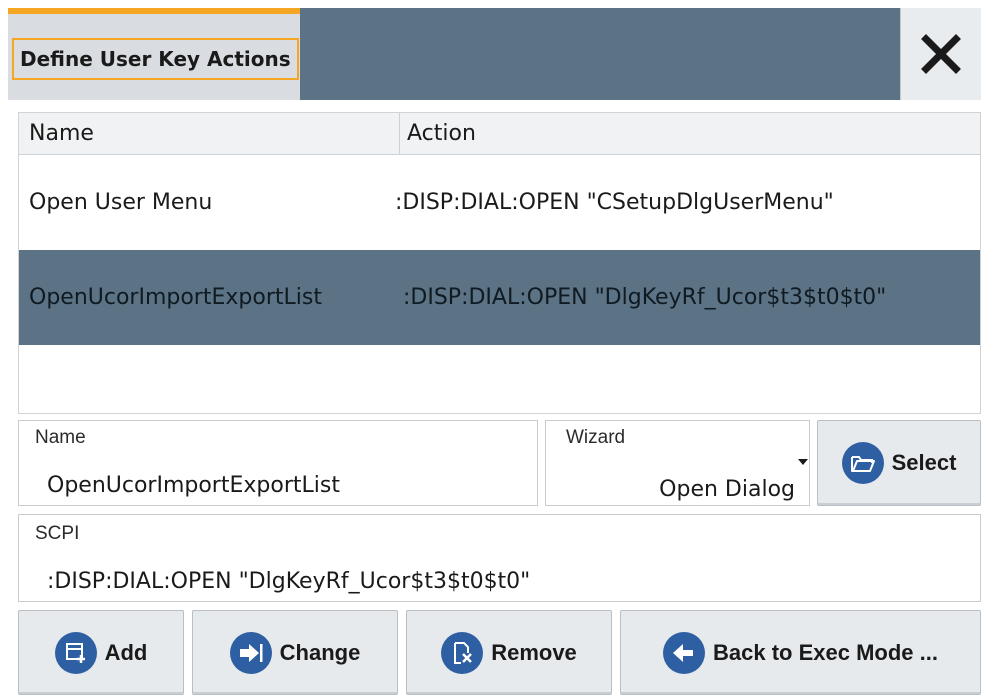 The image size is (989, 695). Describe the element at coordinates (121, 202) in the screenshot. I see `row-name-cell: Open User Menu` at that location.